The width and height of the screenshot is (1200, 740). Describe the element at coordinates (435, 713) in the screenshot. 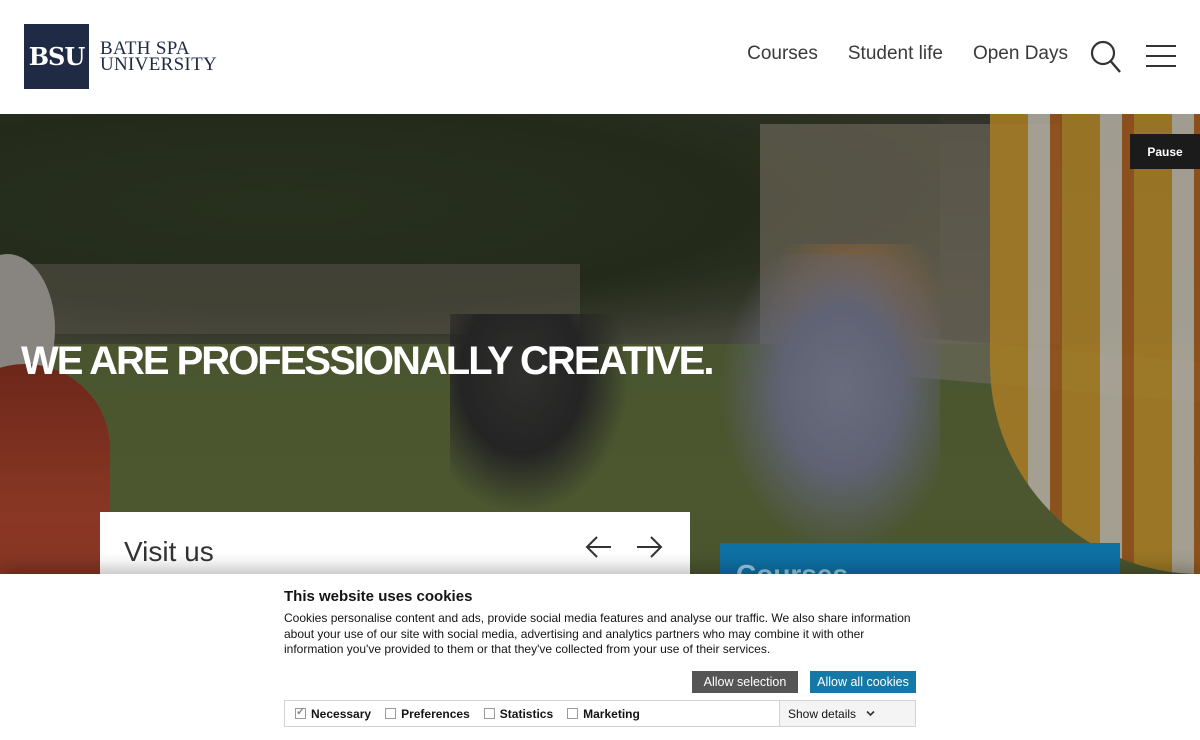

I see `option-preferences-label: Preferences` at that location.